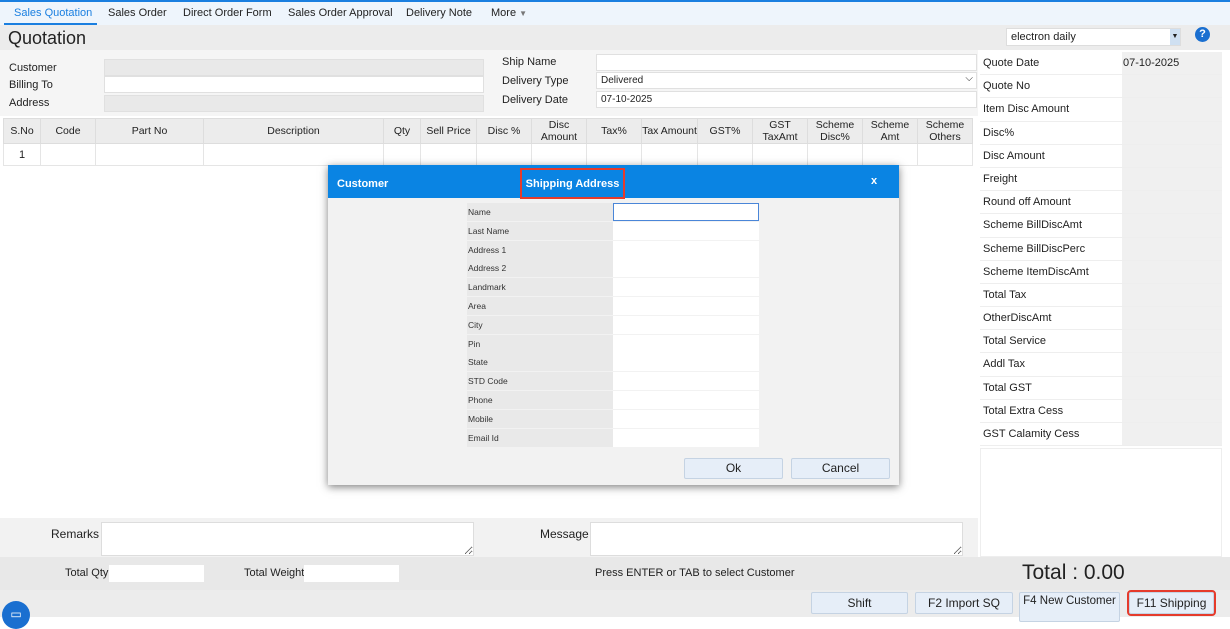 The height and width of the screenshot is (629, 1230). What do you see at coordinates (1101, 226) in the screenshot?
I see `summary-row: Scheme BillDiscAmt` at bounding box center [1101, 226].